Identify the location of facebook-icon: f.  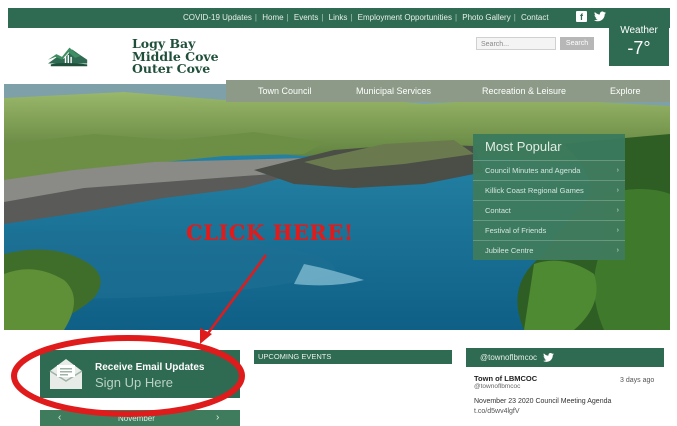
(581, 16).